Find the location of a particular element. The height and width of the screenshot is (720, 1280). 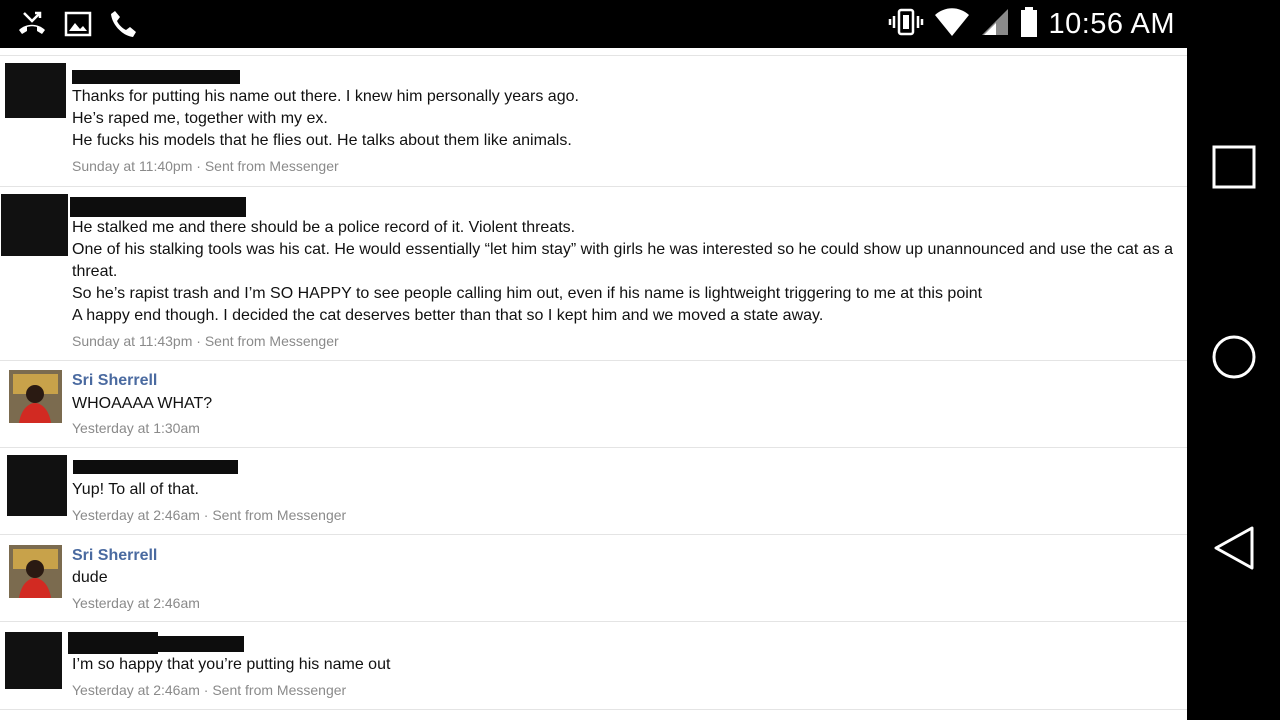

message-body: dude is located at coordinates (627, 578).